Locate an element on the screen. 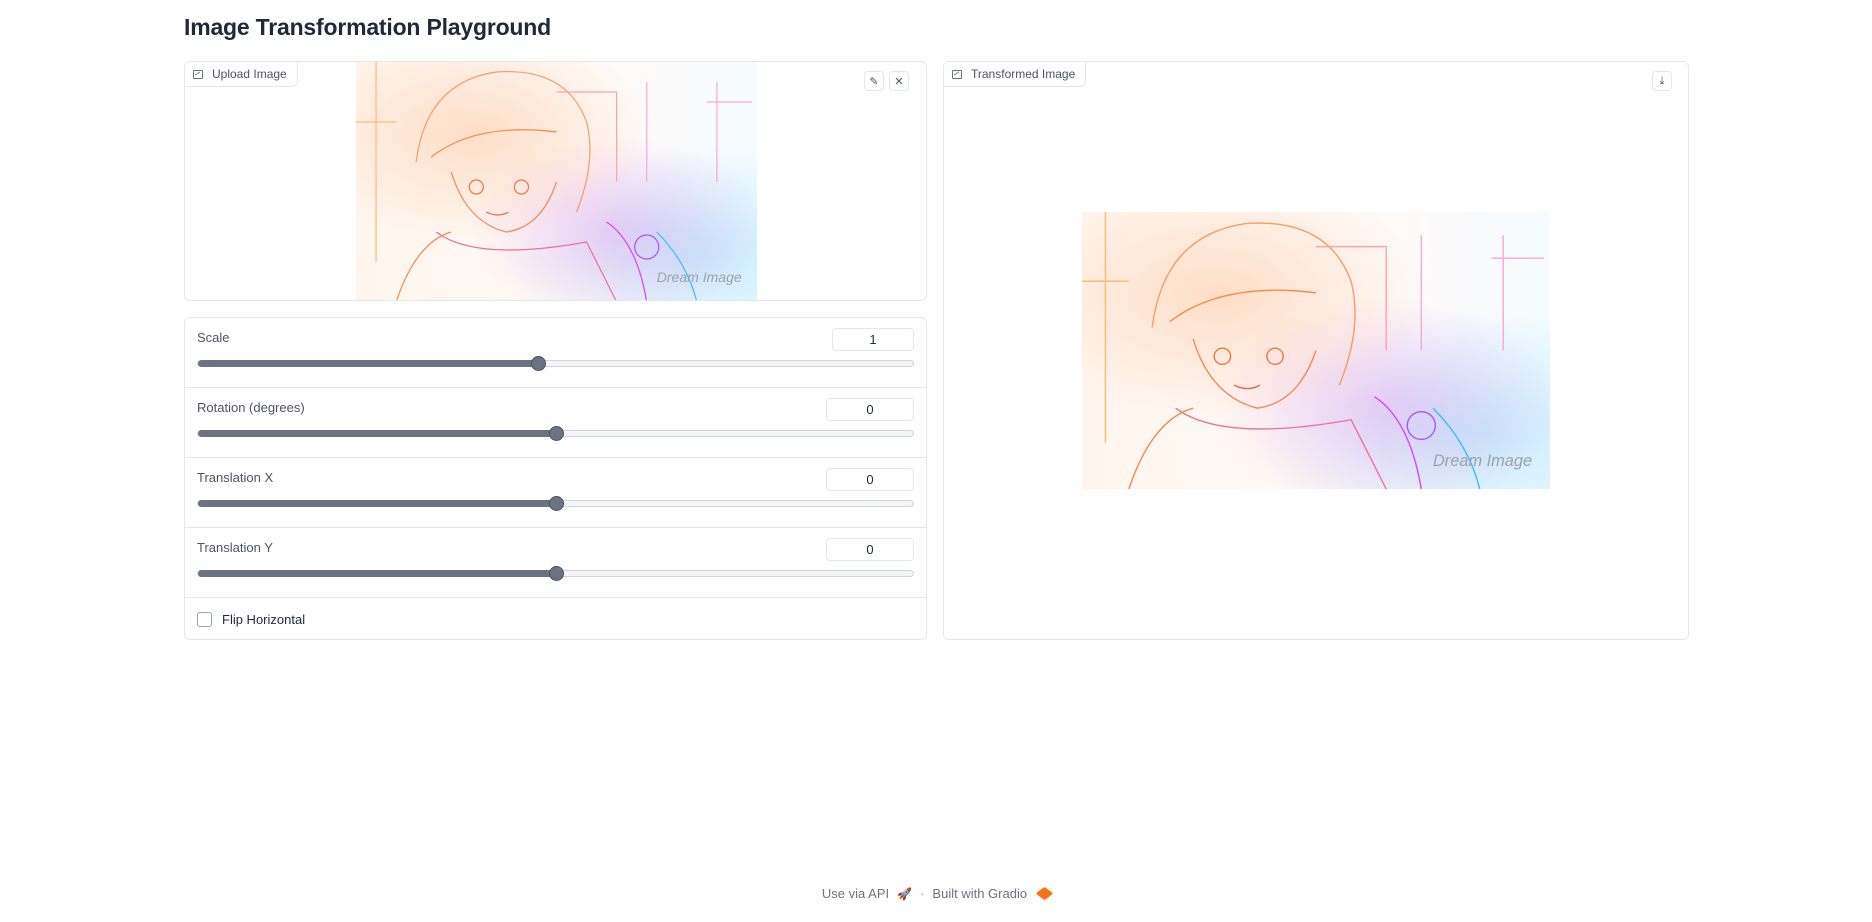 The width and height of the screenshot is (1872, 922). page-title: Image Transformation Playground is located at coordinates (367, 27).